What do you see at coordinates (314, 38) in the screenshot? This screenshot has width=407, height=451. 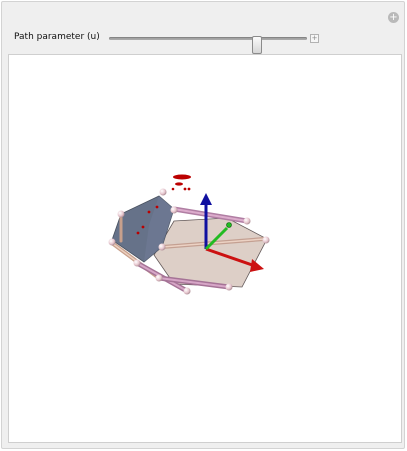 I see `plus-square-icon: +` at bounding box center [314, 38].